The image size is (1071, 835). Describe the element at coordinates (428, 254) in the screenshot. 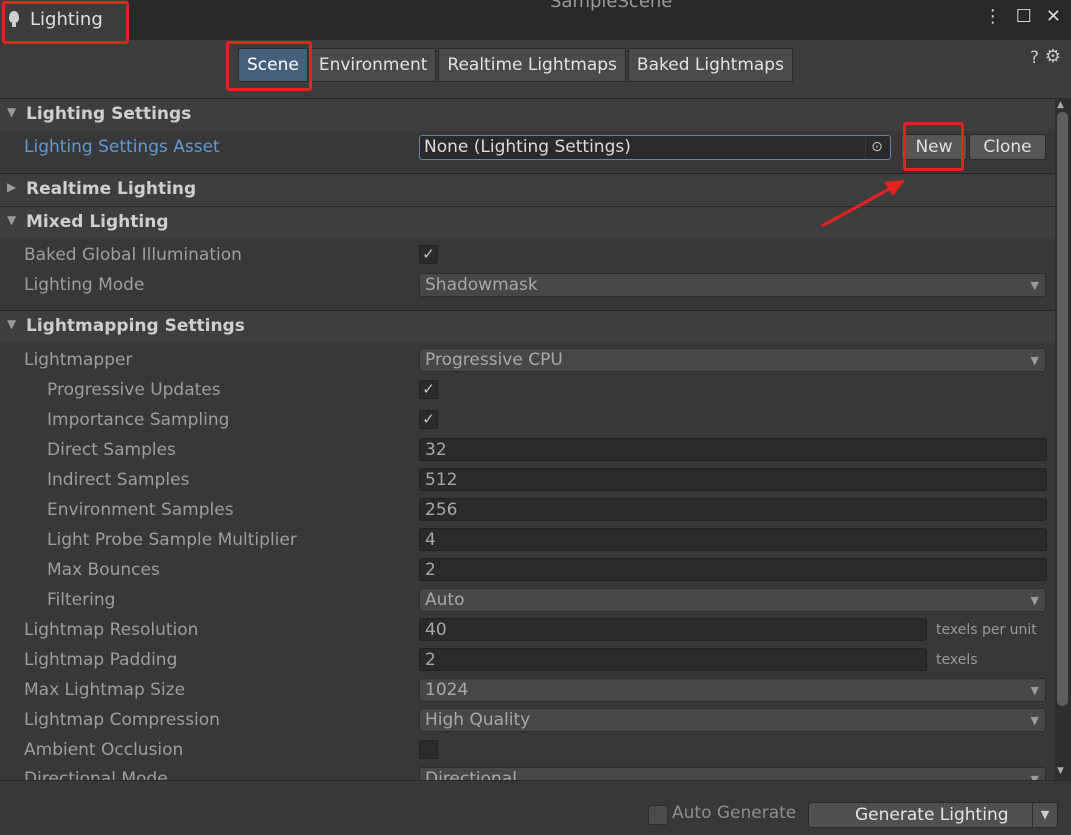

I see `baked-gi-checkbox: ✓` at that location.